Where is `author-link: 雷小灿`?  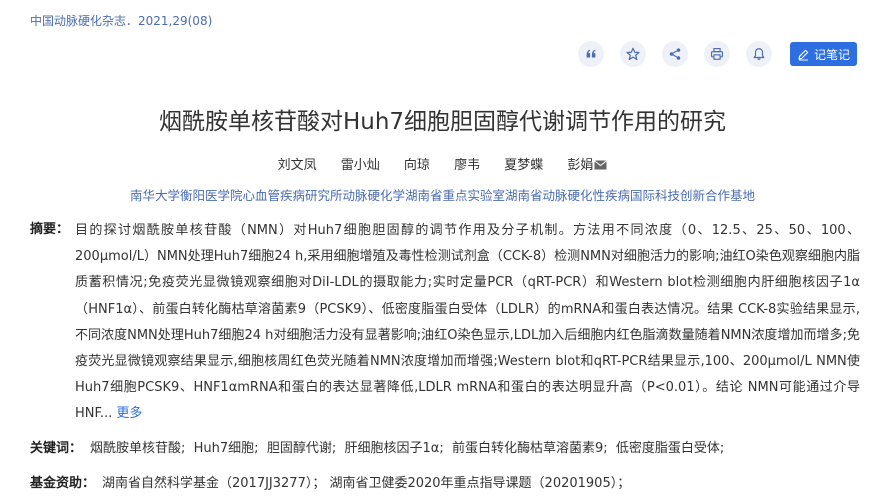
author-link: 雷小灿 is located at coordinates (360, 165).